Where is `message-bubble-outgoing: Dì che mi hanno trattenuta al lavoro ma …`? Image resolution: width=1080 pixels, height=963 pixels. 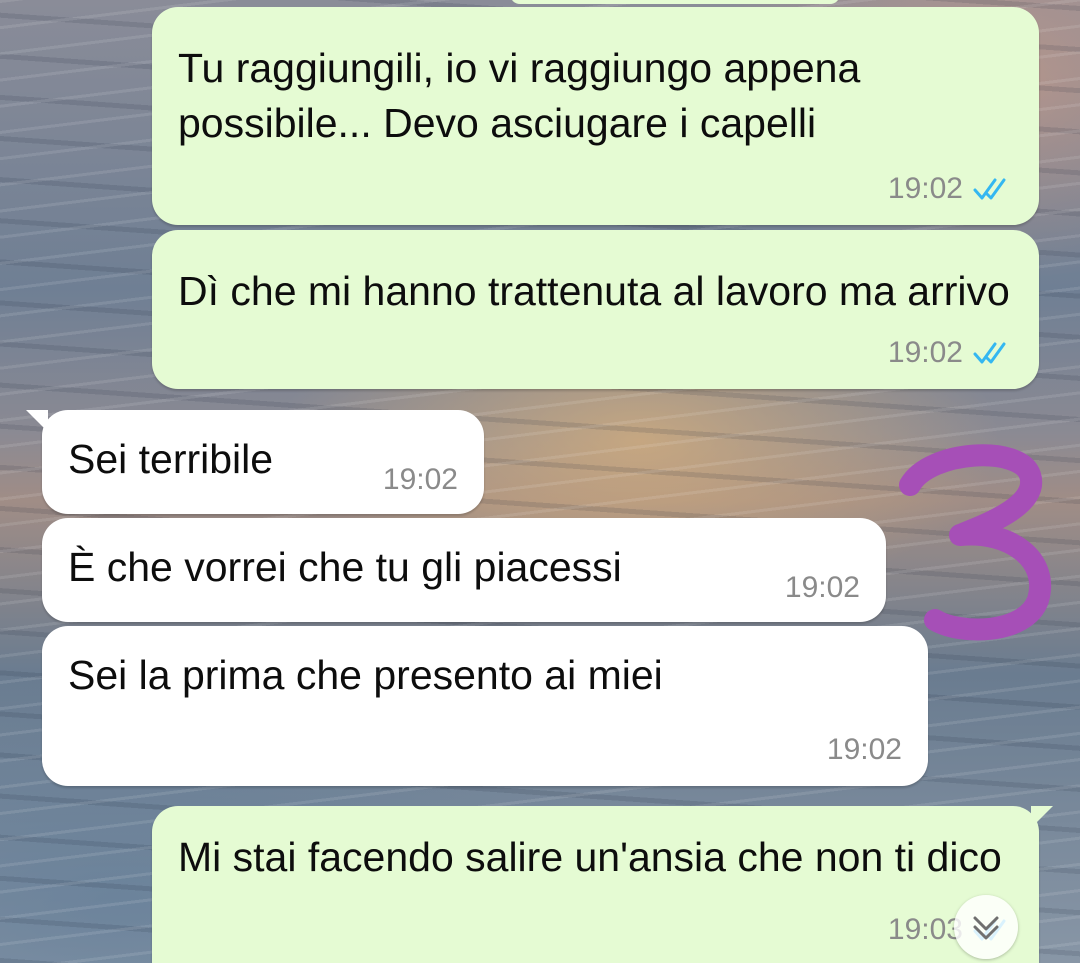 message-bubble-outgoing: Dì che mi hanno trattenuta al lavoro ma … is located at coordinates (595, 309).